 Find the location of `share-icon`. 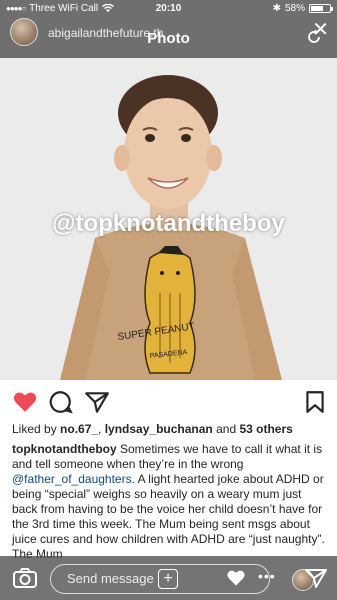

share-icon is located at coordinates (97, 402).